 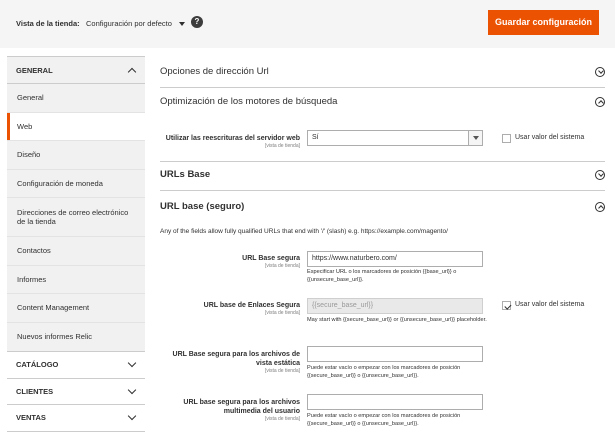 What do you see at coordinates (271, 258) in the screenshot?
I see `field-label-text: URL Base segura` at bounding box center [271, 258].